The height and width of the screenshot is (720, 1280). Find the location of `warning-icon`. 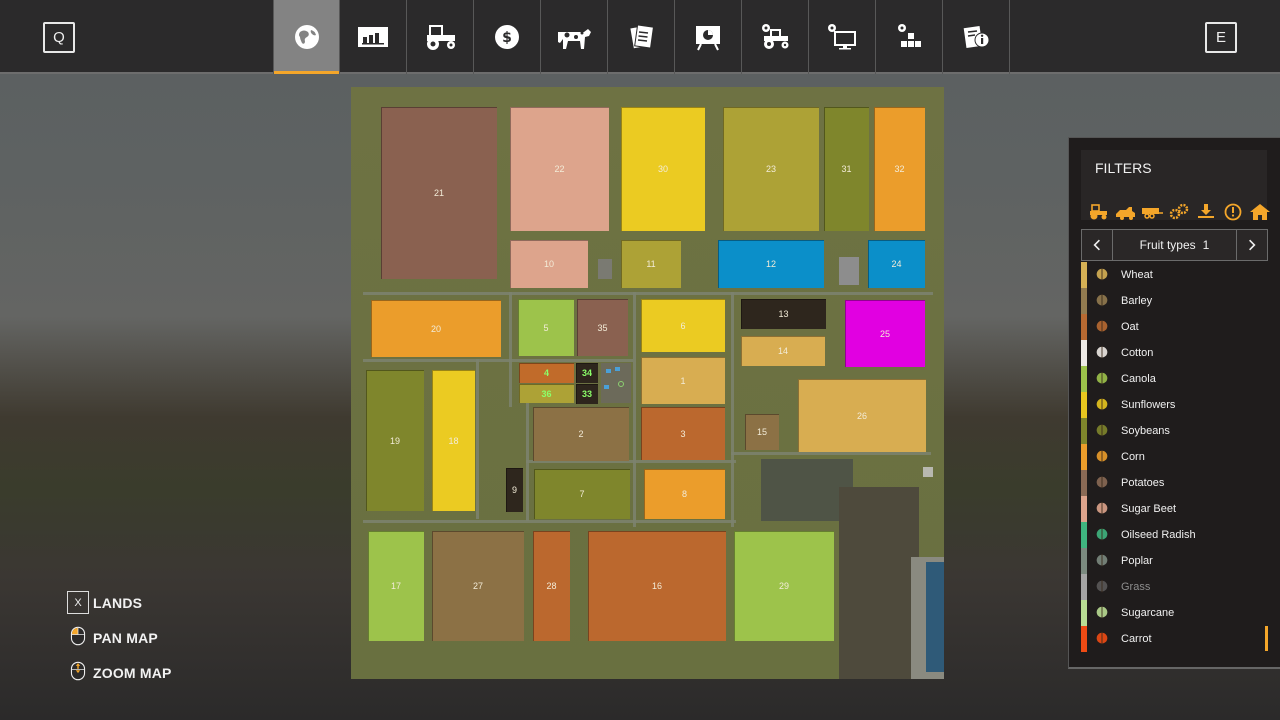

warning-icon is located at coordinates (1232, 212).